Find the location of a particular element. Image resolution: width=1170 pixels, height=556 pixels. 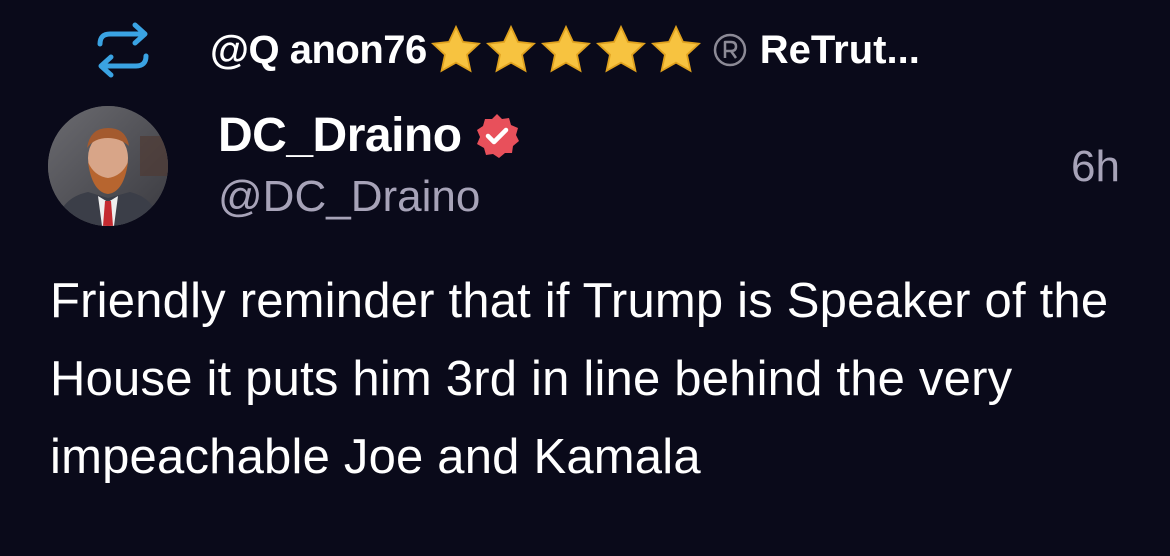

avatar is located at coordinates (108, 166).